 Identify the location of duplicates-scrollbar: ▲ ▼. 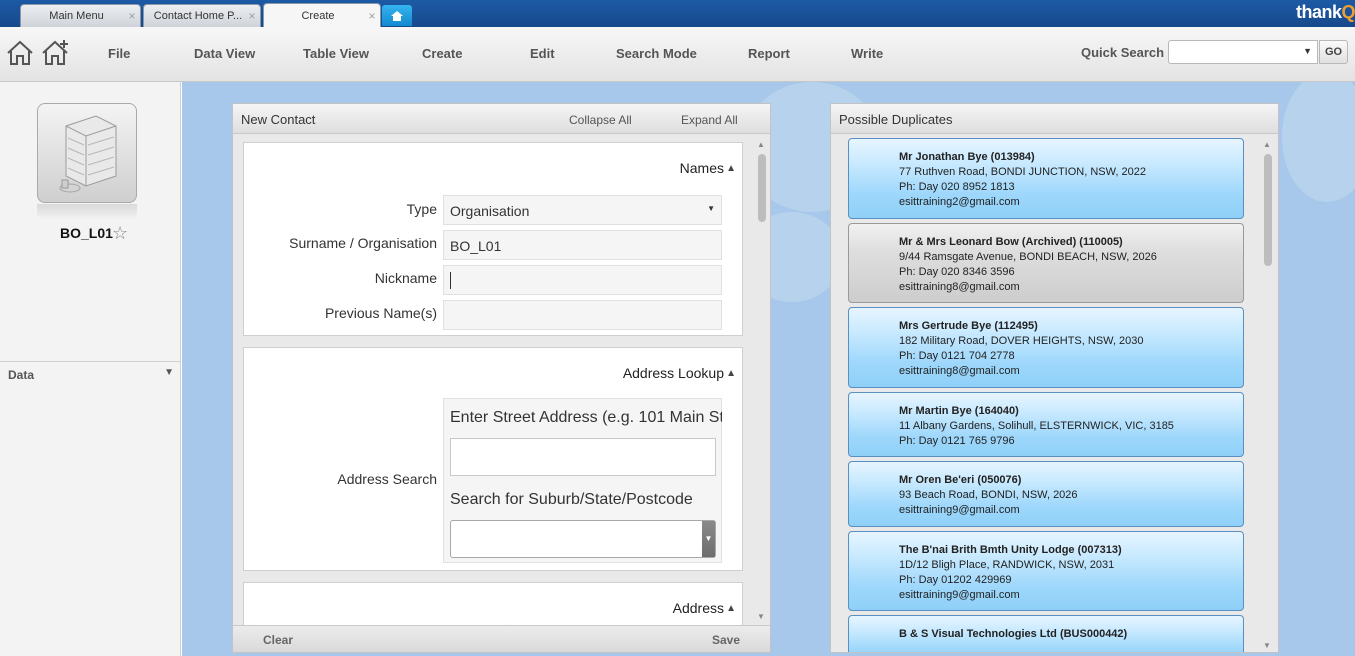
(1268, 394).